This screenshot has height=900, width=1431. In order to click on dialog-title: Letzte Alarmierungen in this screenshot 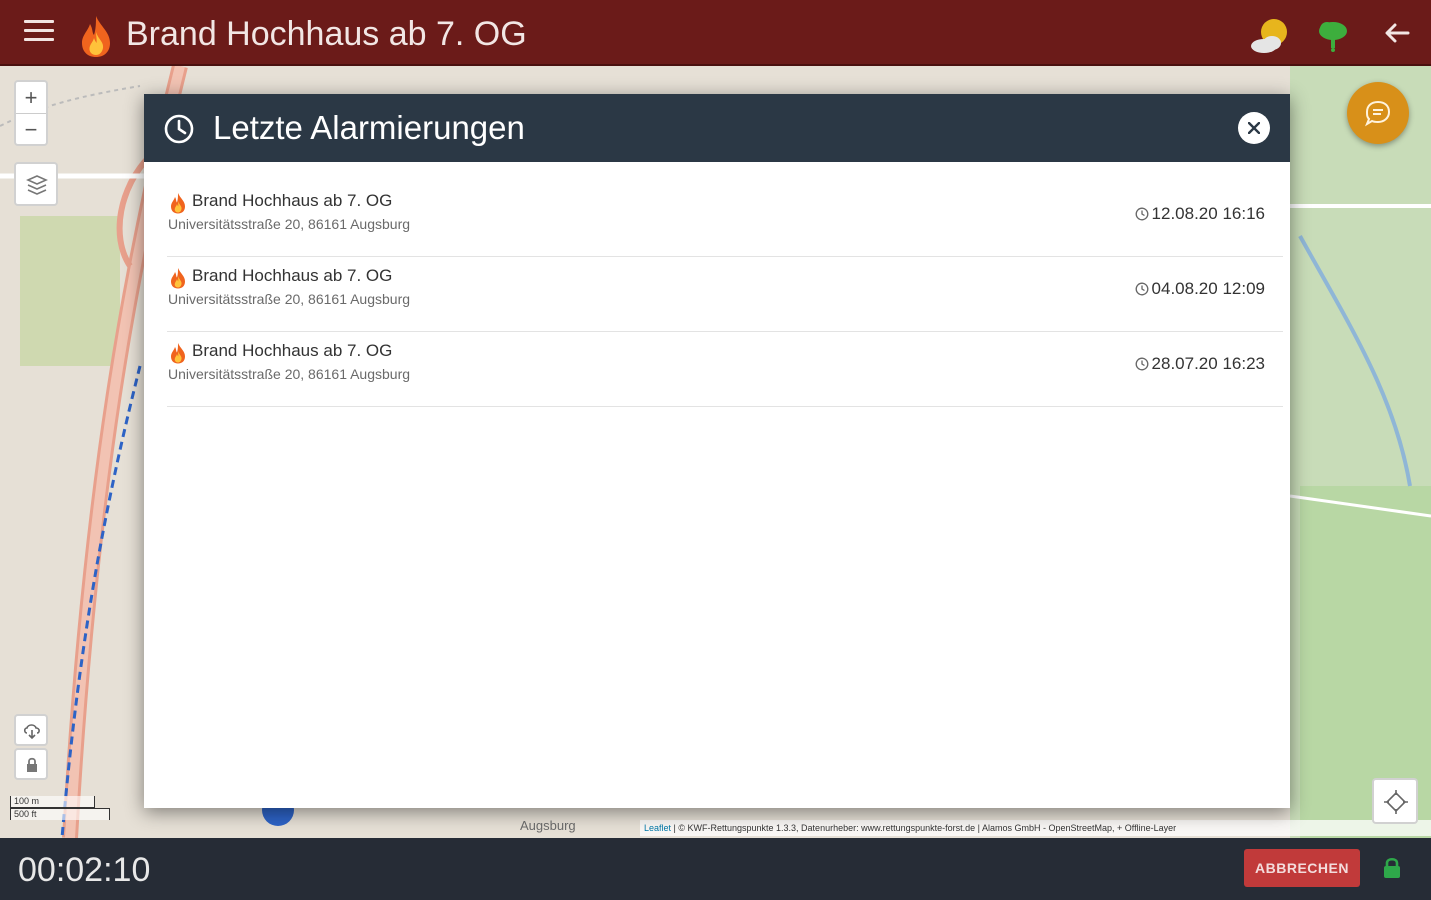, I will do `click(369, 127)`.